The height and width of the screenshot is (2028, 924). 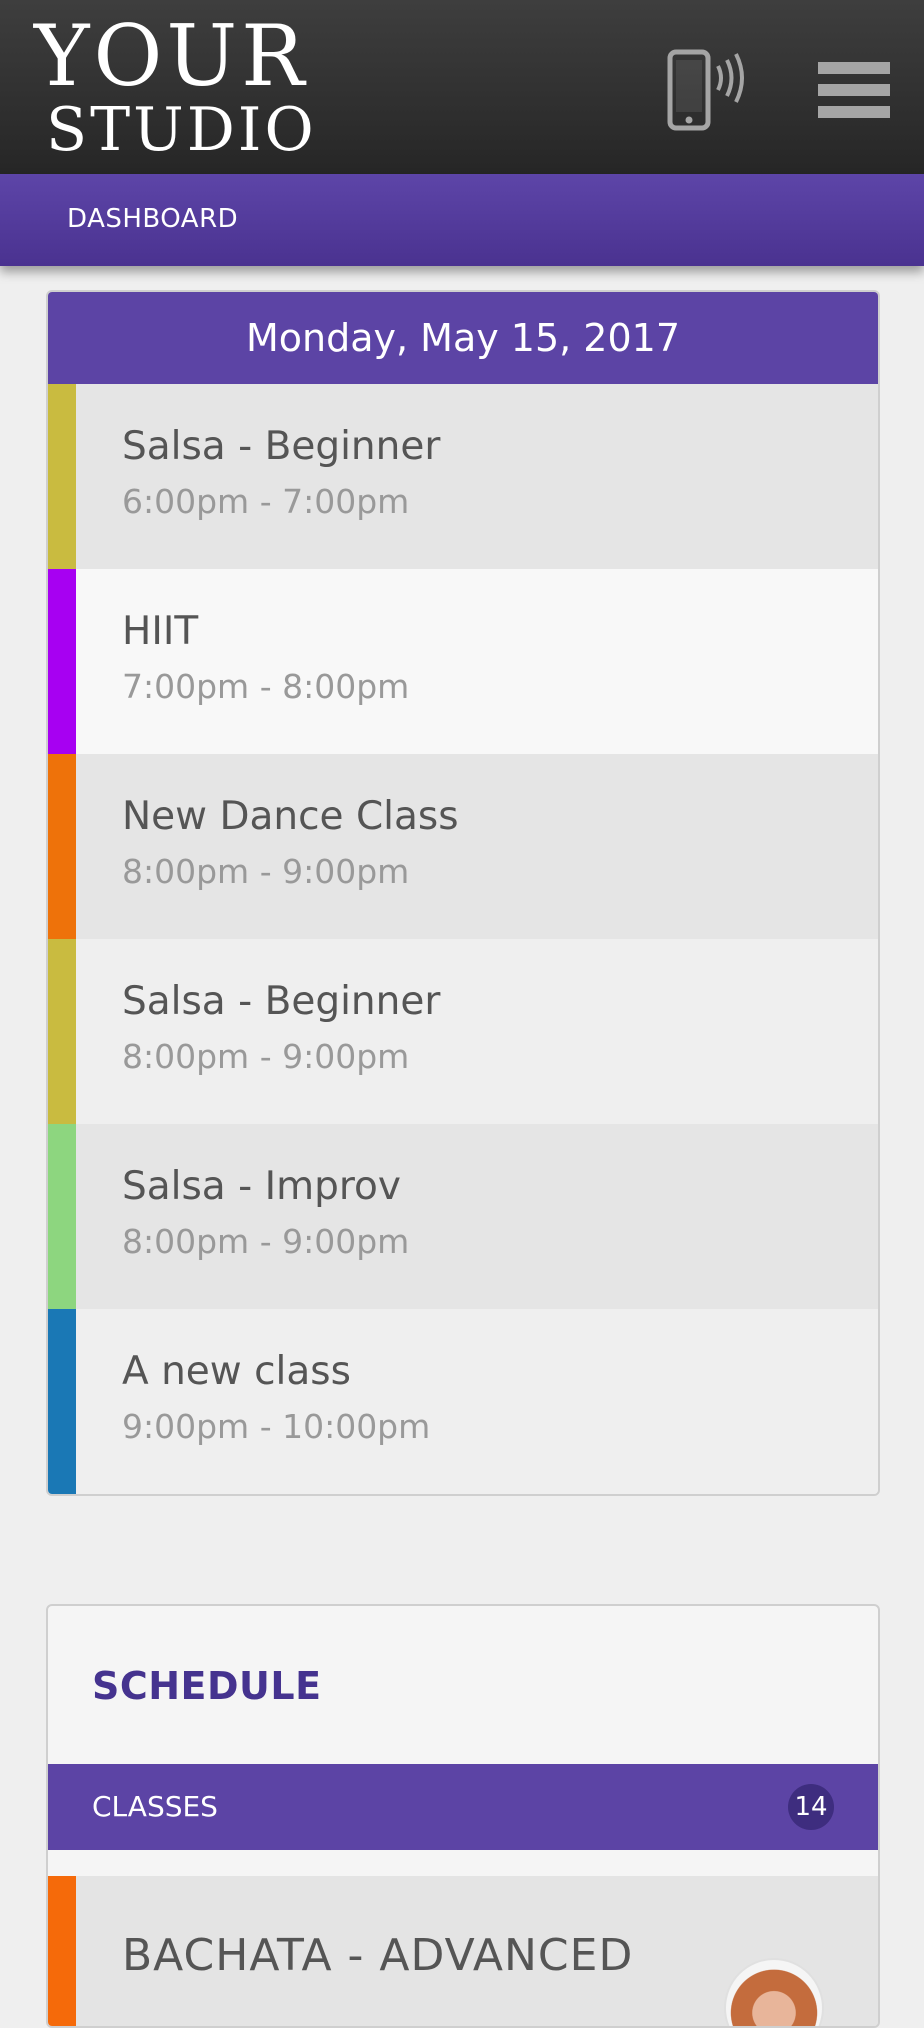 What do you see at coordinates (463, 476) in the screenshot?
I see `class-row: Salsa - Beginner 6:00pm - 7:00pm` at bounding box center [463, 476].